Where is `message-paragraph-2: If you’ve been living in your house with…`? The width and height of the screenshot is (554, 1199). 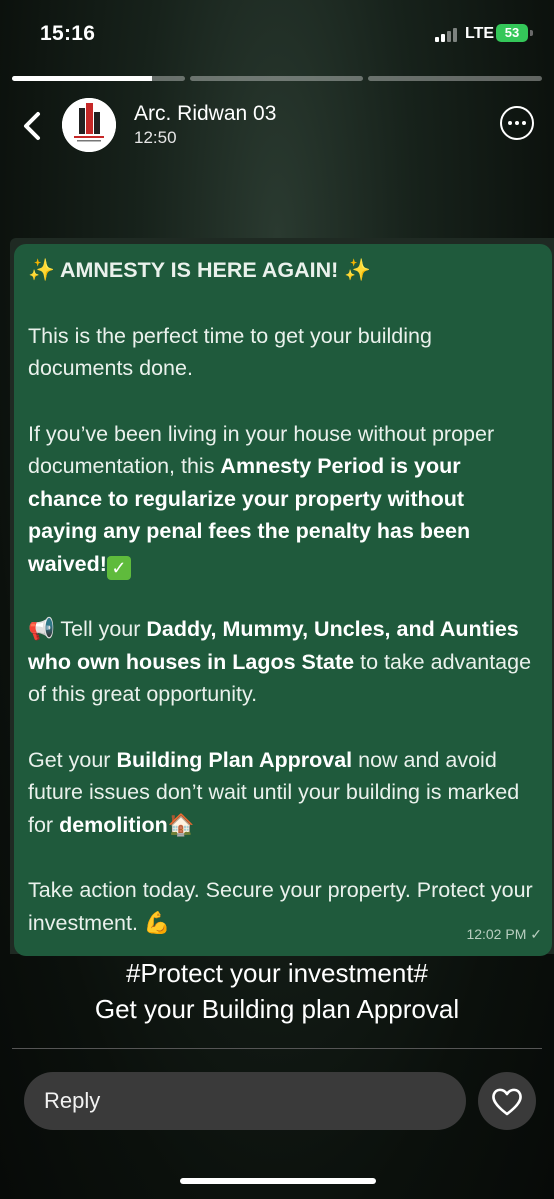 message-paragraph-2: If you’ve been living in your house with… is located at coordinates (283, 499).